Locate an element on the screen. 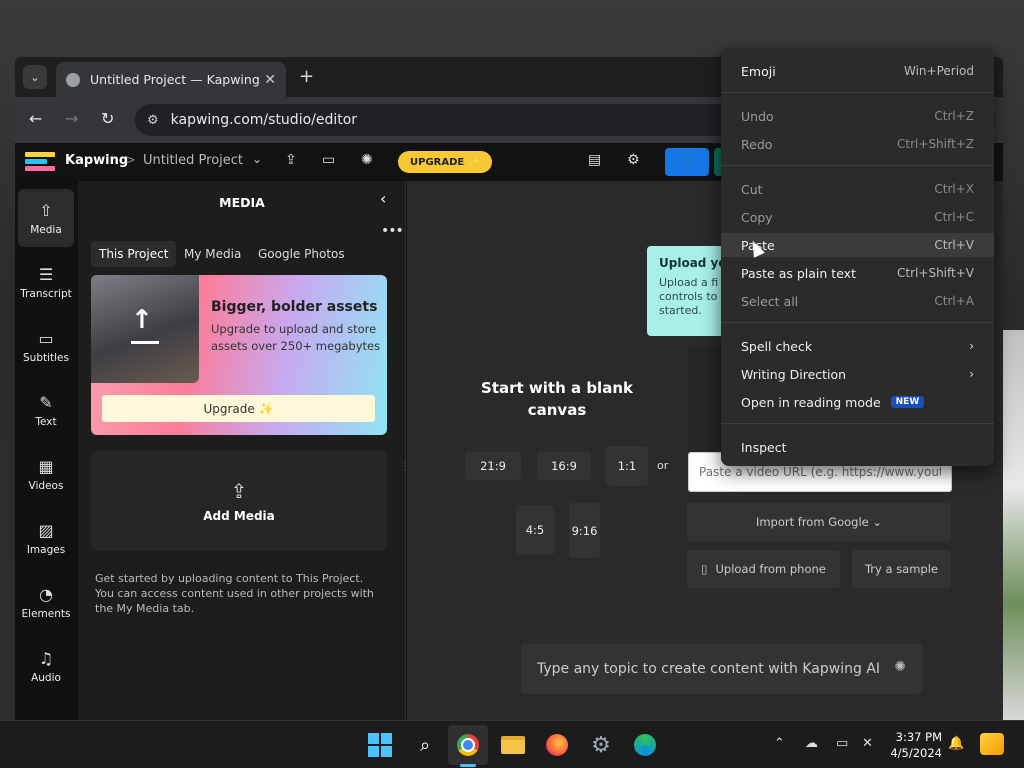 The image size is (1024, 768). tab-title: Untitled Project — Kapwing is located at coordinates (175, 79).